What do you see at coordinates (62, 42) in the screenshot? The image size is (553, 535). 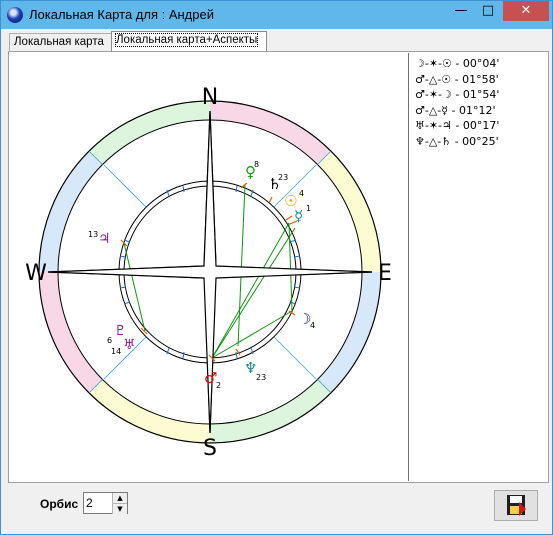 I see `tab-local-map: Локальная карта` at bounding box center [62, 42].